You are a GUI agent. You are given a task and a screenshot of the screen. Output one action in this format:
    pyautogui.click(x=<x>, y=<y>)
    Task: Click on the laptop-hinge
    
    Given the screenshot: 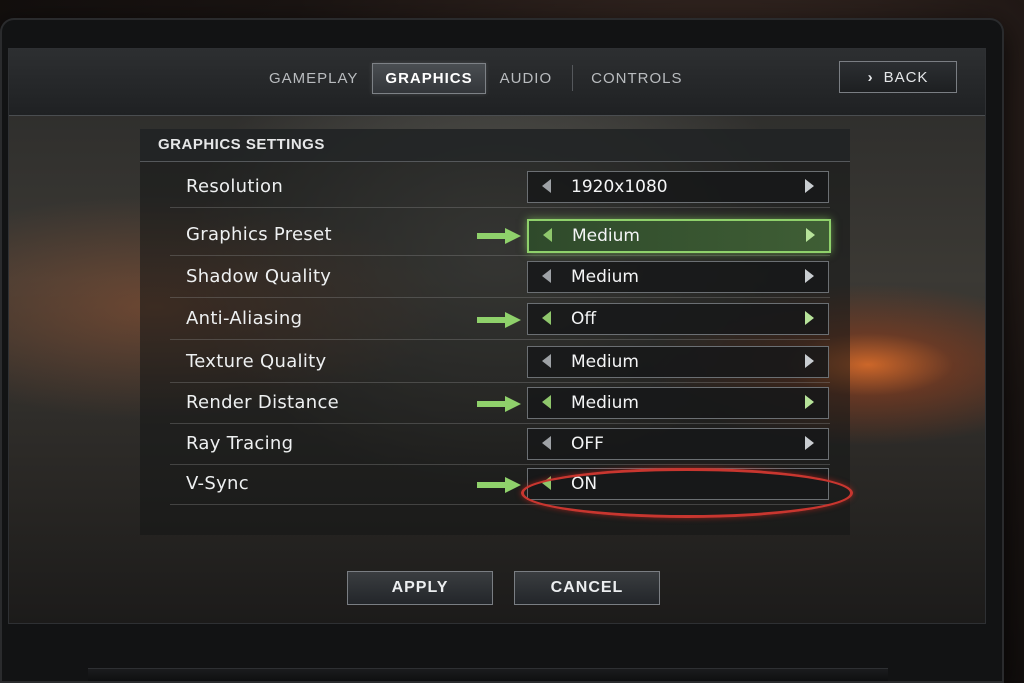 What is the action you would take?
    pyautogui.click(x=488, y=674)
    